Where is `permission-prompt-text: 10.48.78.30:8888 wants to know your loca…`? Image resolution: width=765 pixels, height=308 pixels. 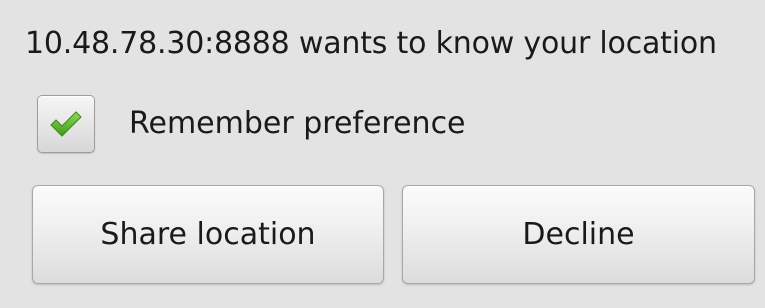 permission-prompt-text: 10.48.78.30:8888 wants to know your loca… is located at coordinates (371, 43).